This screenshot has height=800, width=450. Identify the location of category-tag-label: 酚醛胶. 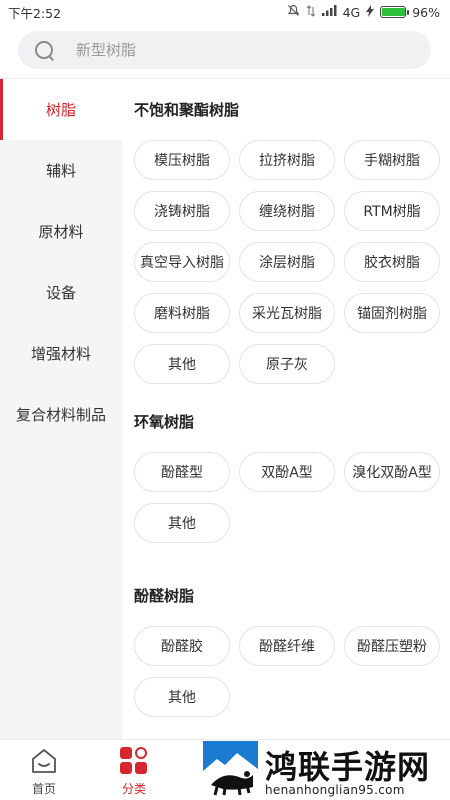
(182, 647).